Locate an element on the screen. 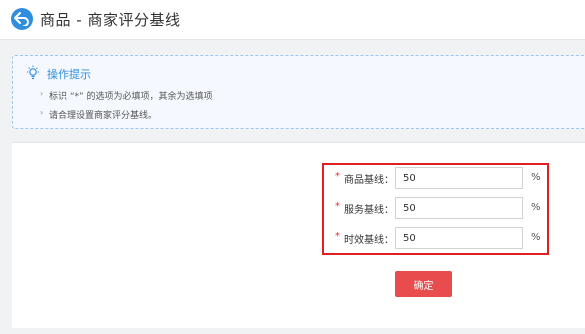 This screenshot has height=334, width=585. back-arrow-icon is located at coordinates (21, 19).